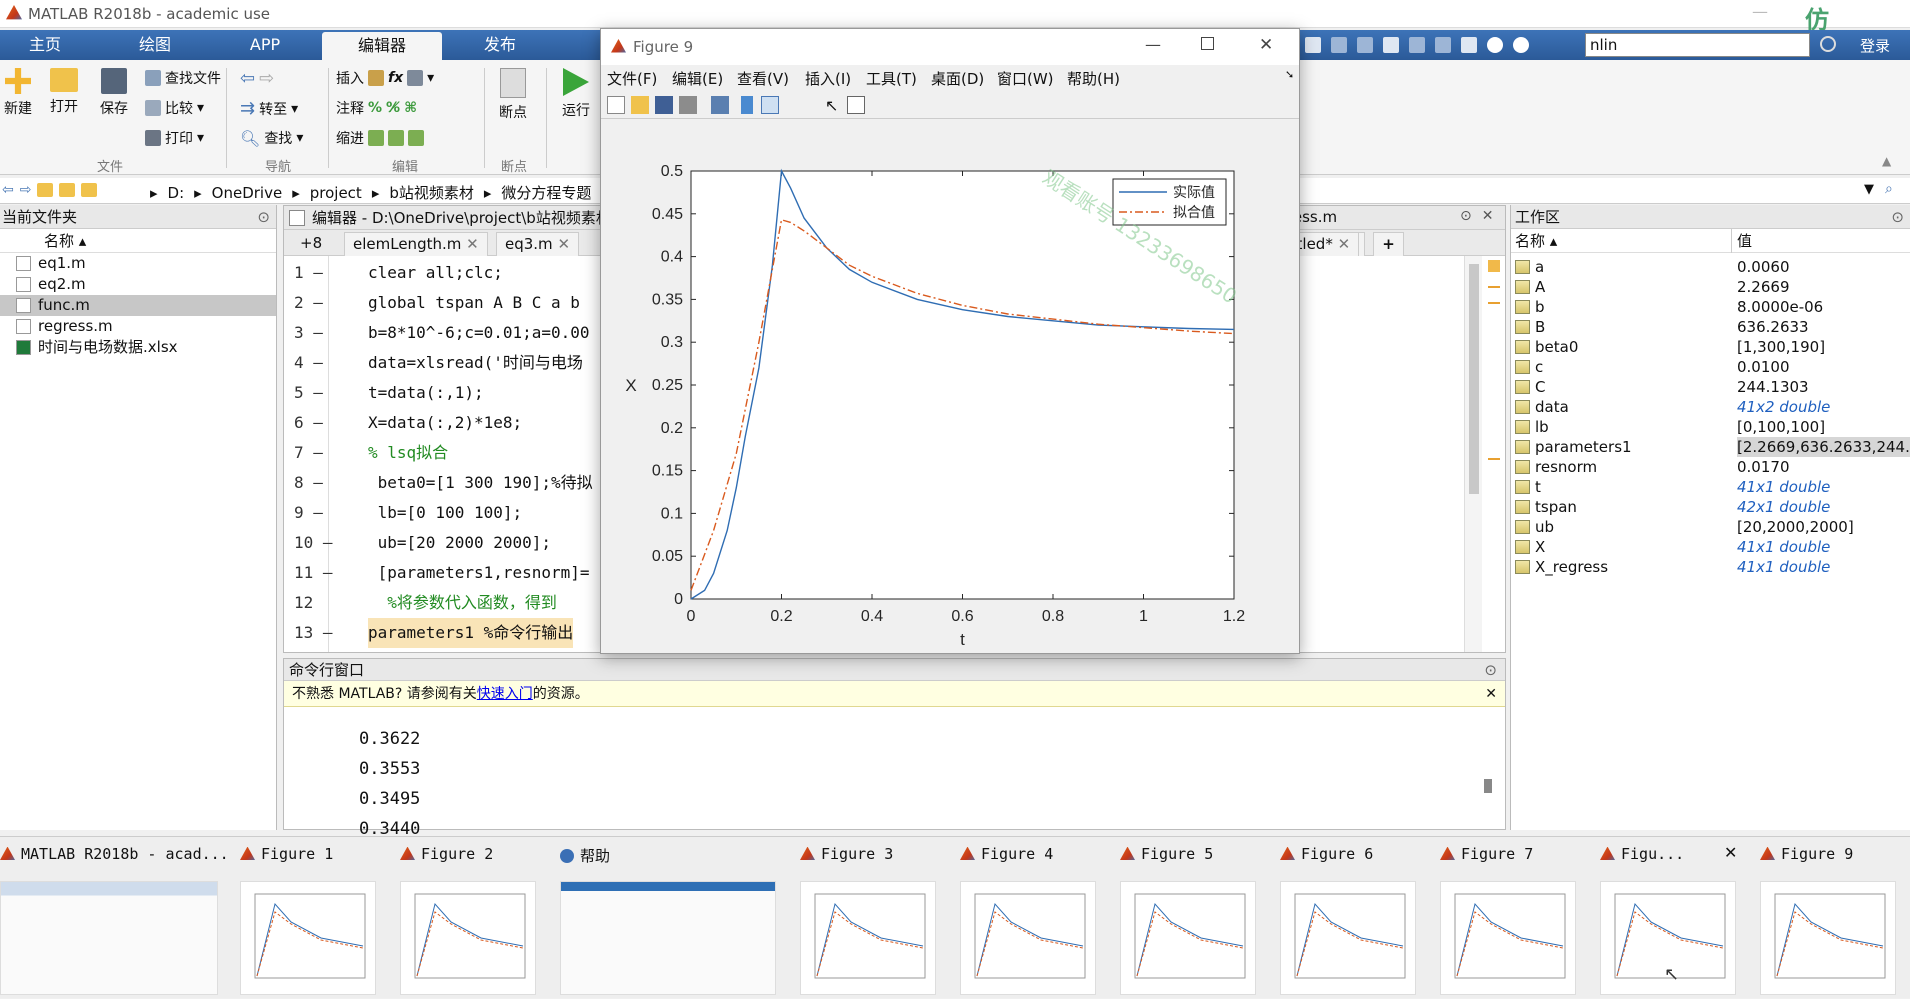  What do you see at coordinates (382, 46) in the screenshot?
I see `tab-editor: 编辑器` at bounding box center [382, 46].